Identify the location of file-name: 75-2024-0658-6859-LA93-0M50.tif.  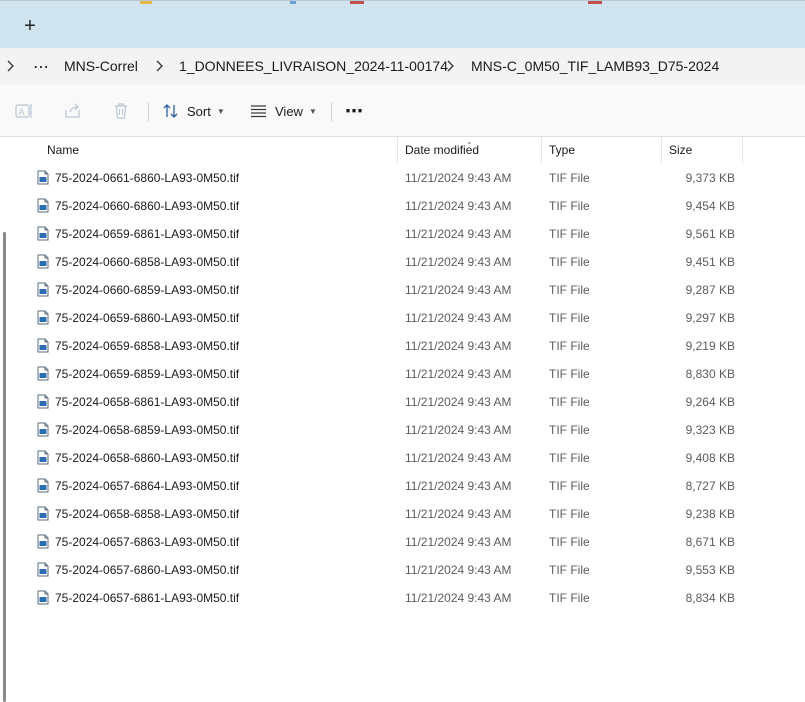
(147, 430).